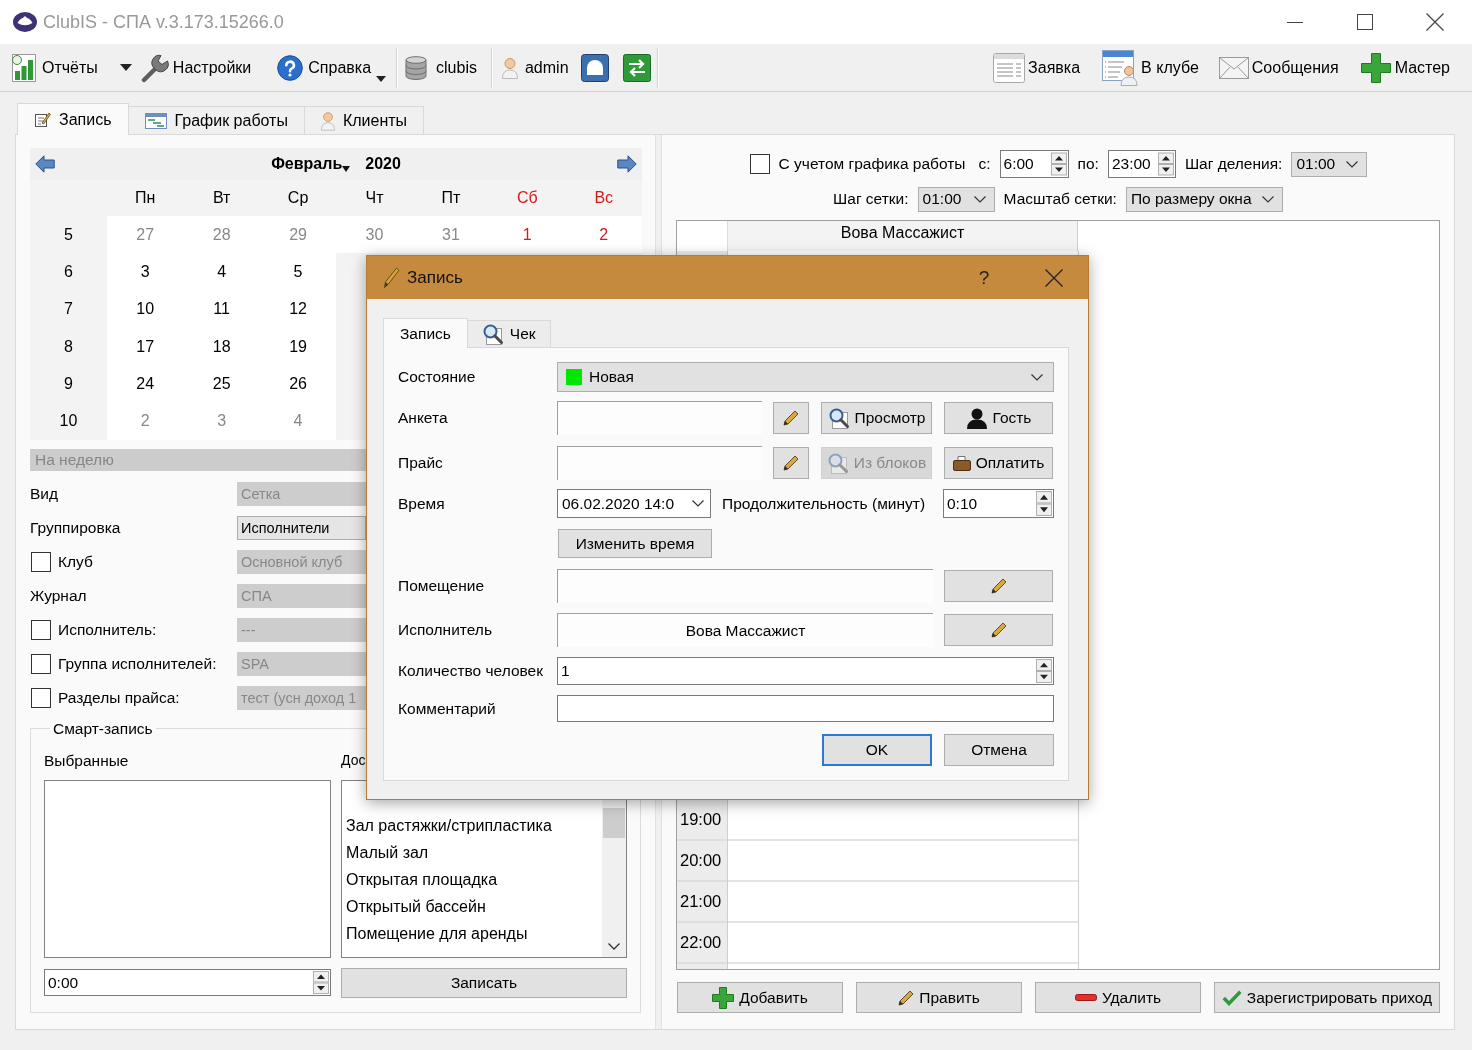 The height and width of the screenshot is (1050, 1472). I want to click on book-button: Записать, so click(484, 982).